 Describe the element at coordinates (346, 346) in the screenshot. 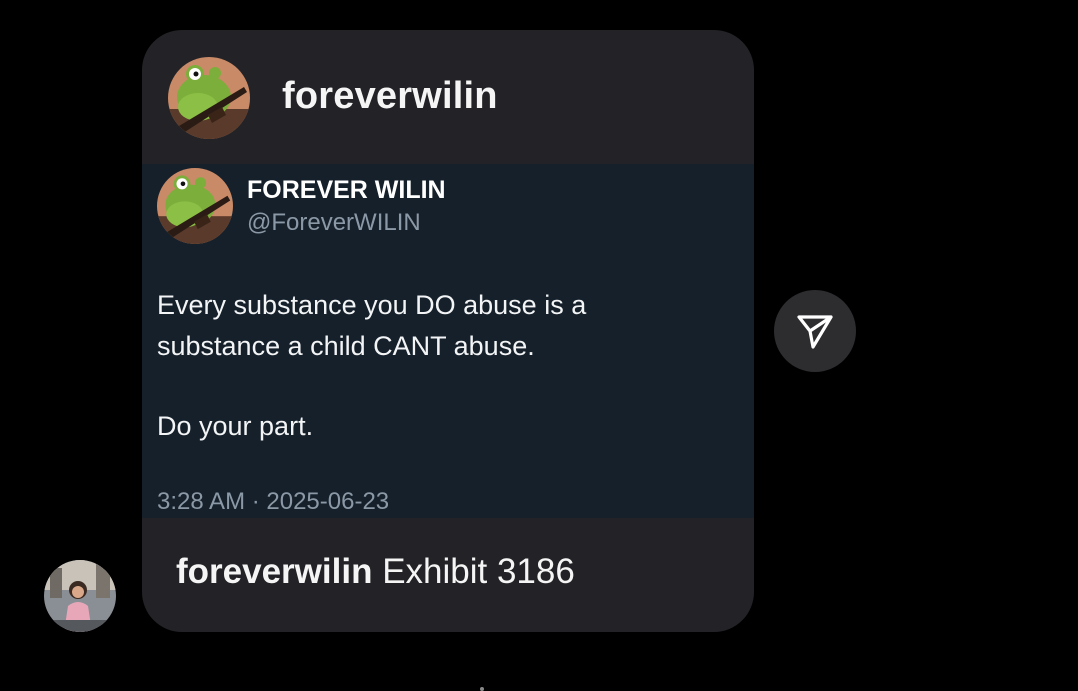

I see `tweet-text-line: substance a child CANT abuse.` at that location.